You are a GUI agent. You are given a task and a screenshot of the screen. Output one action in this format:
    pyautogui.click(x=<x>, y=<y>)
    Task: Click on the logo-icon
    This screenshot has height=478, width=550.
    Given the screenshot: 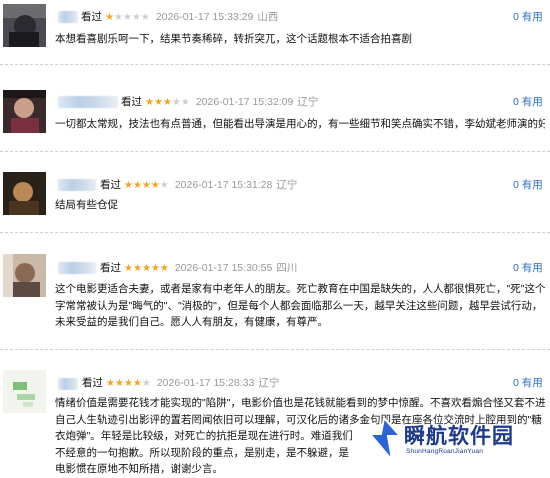 What is the action you would take?
    pyautogui.click(x=385, y=439)
    